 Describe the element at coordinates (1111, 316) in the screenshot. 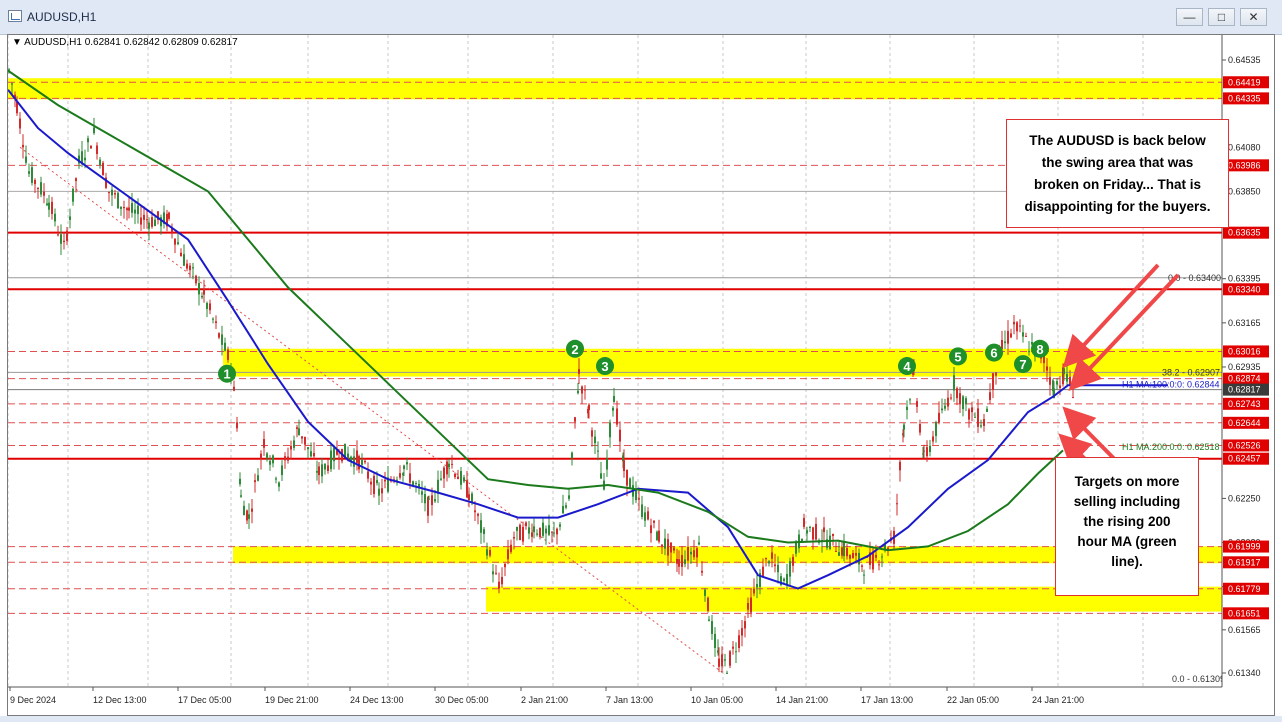

I see `annotation-arrow` at that location.